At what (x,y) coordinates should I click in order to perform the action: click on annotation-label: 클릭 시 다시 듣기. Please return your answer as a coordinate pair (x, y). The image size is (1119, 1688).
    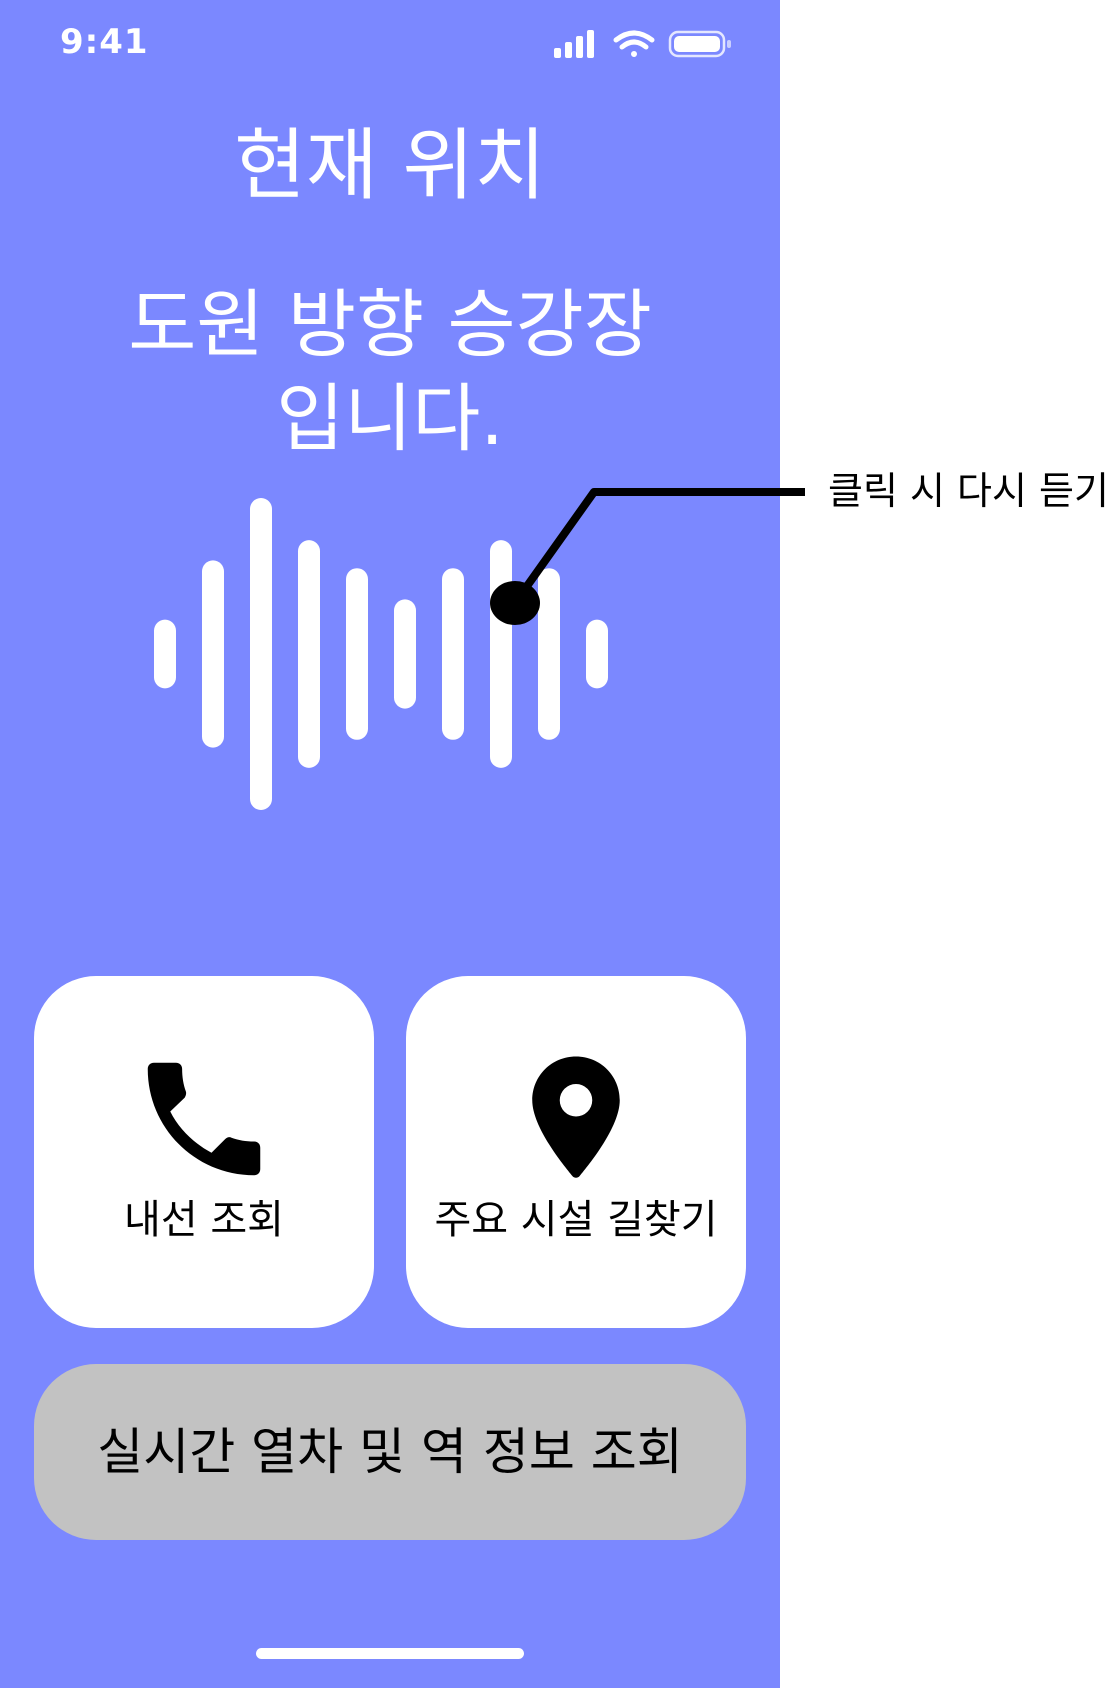
    Looking at the image, I should click on (968, 491).